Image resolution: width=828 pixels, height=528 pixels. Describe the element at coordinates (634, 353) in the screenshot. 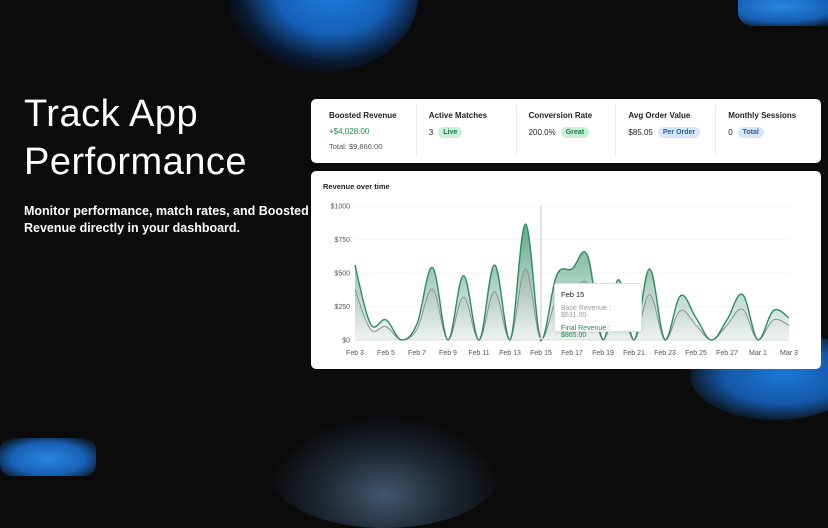

I see `x-tick-label: Feb 21` at that location.